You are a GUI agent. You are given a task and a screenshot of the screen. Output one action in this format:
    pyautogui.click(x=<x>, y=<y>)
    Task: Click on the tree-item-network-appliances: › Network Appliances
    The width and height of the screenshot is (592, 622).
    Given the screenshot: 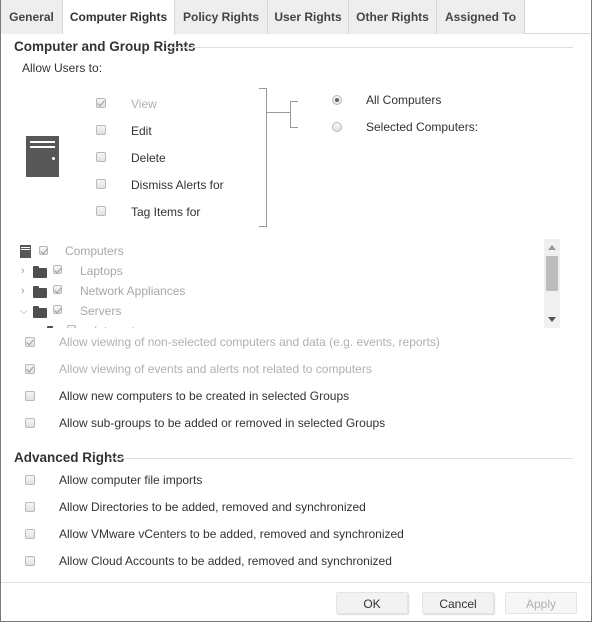 What is the action you would take?
    pyautogui.click(x=274, y=291)
    